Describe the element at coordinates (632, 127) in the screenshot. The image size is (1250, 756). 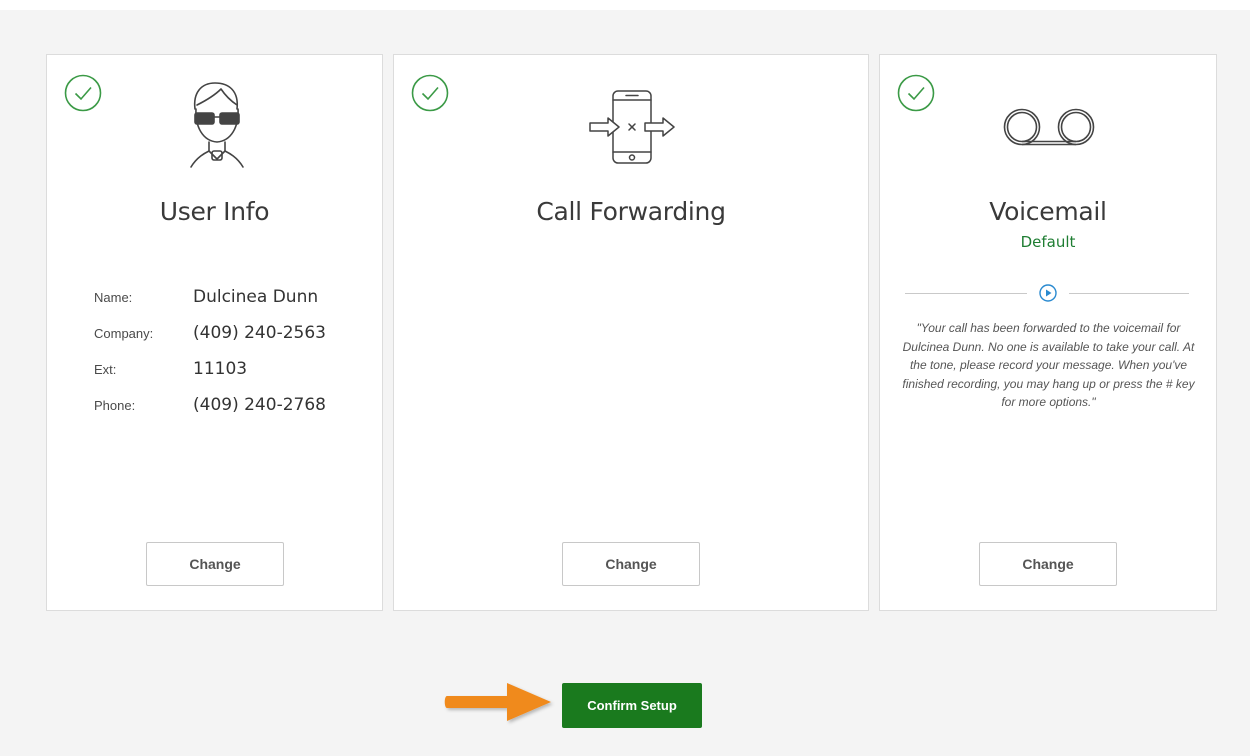
I see `phone-forward-icon` at that location.